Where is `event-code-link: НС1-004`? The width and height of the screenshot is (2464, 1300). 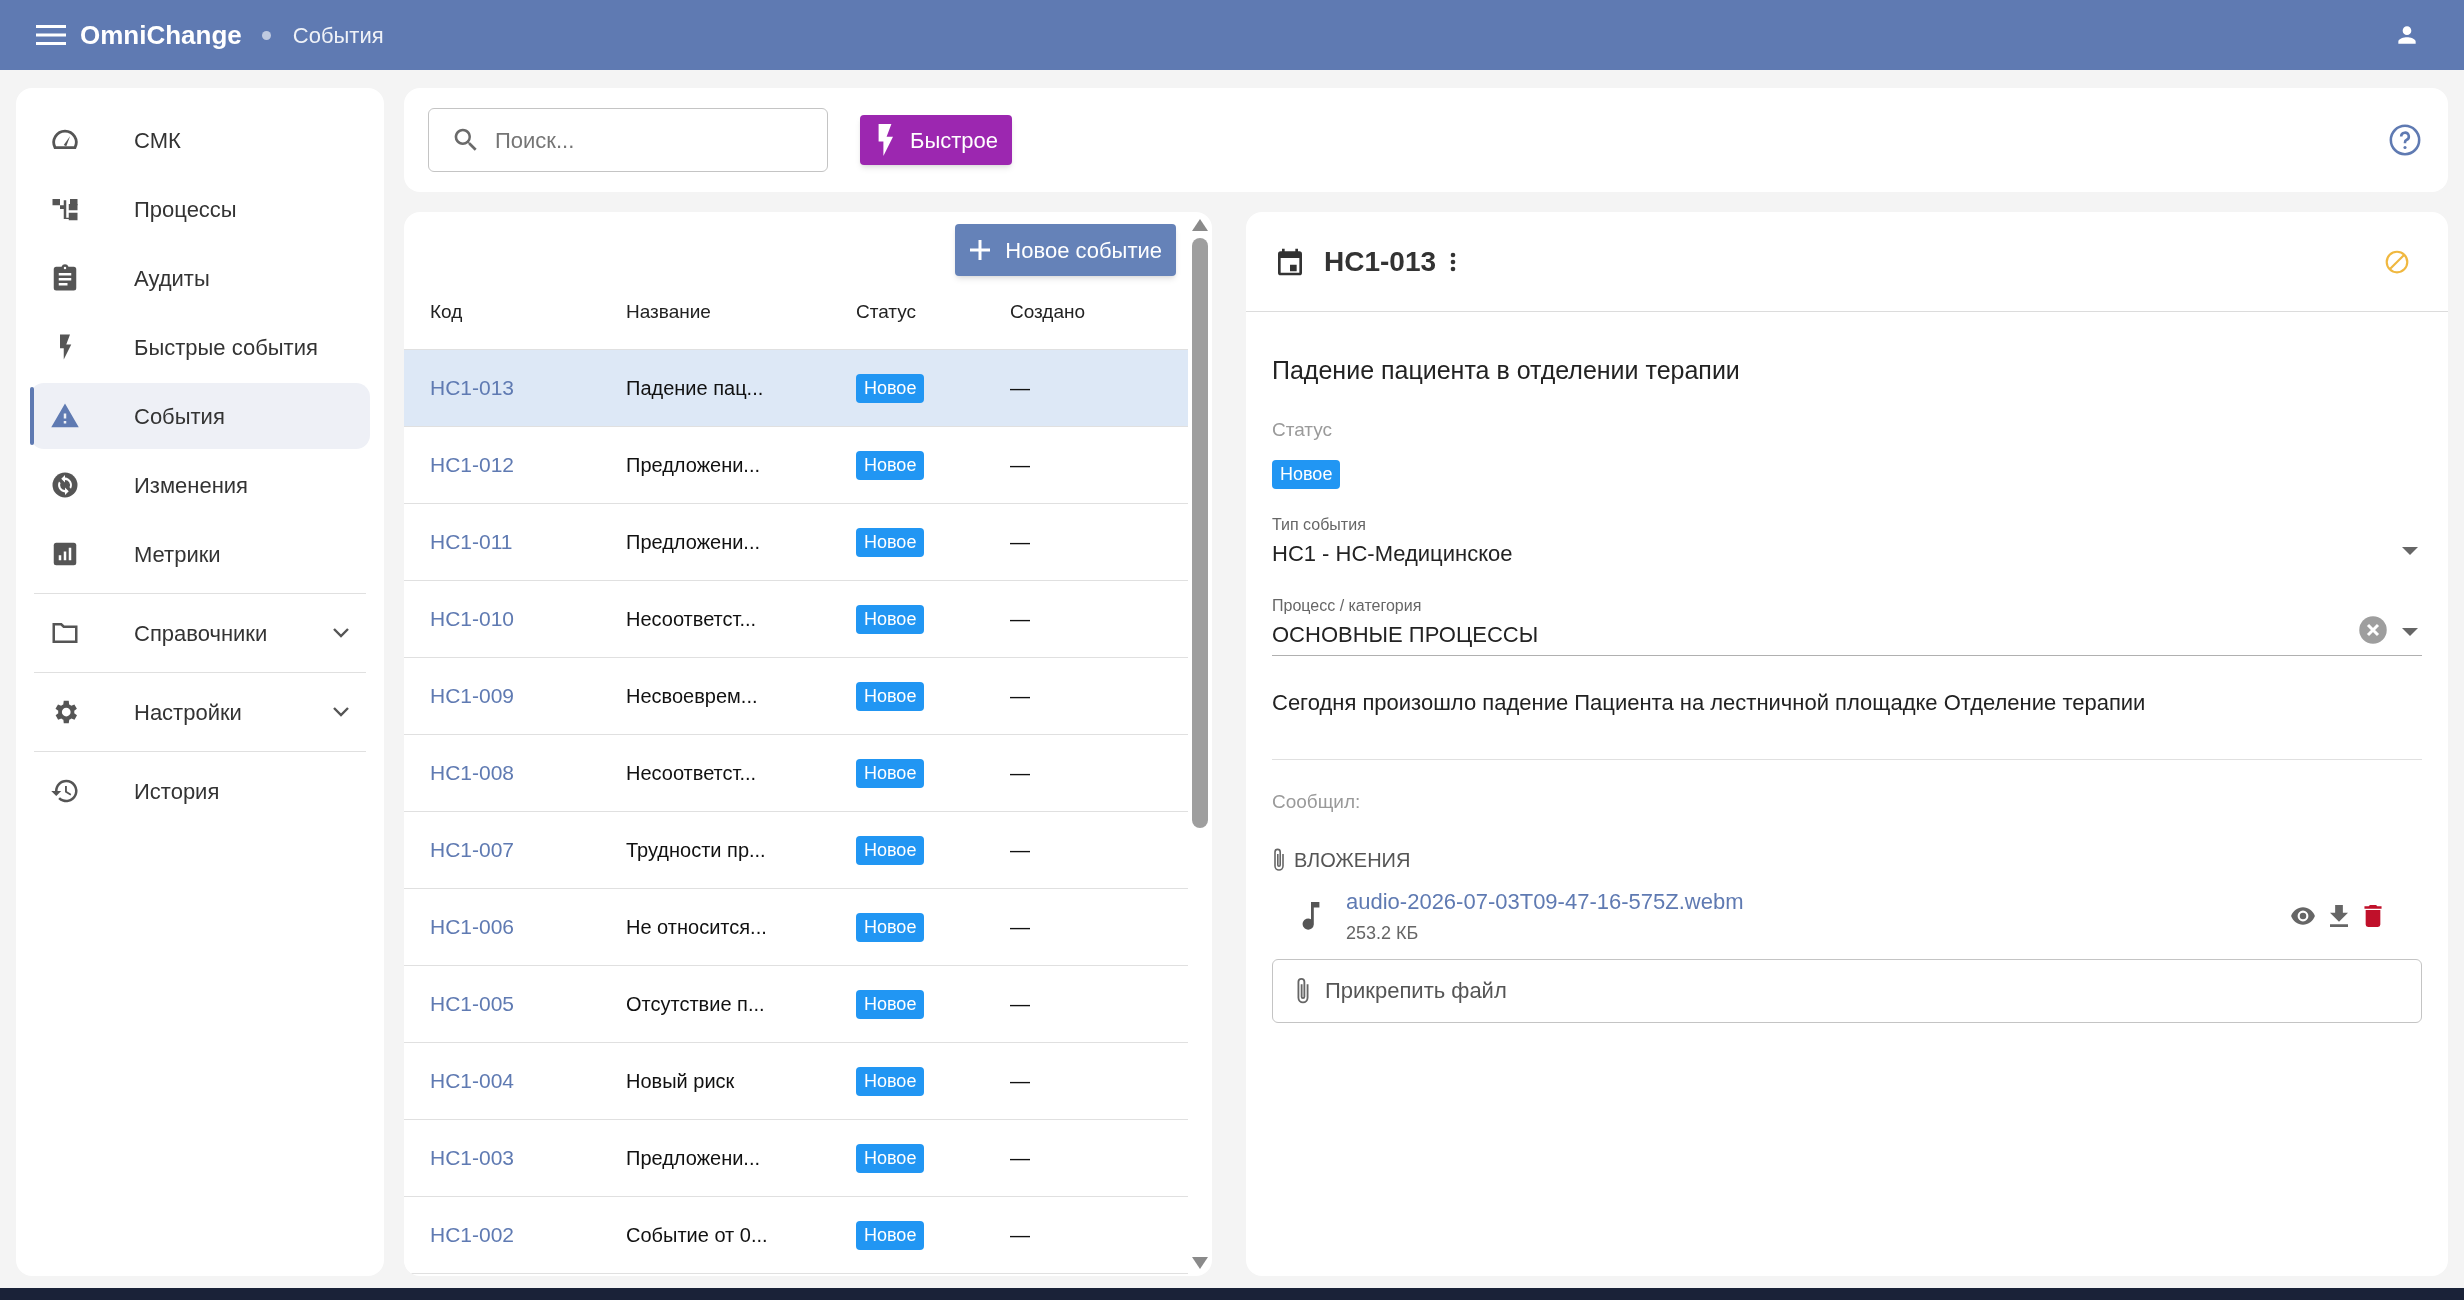
event-code-link: НС1-004 is located at coordinates (528, 1081).